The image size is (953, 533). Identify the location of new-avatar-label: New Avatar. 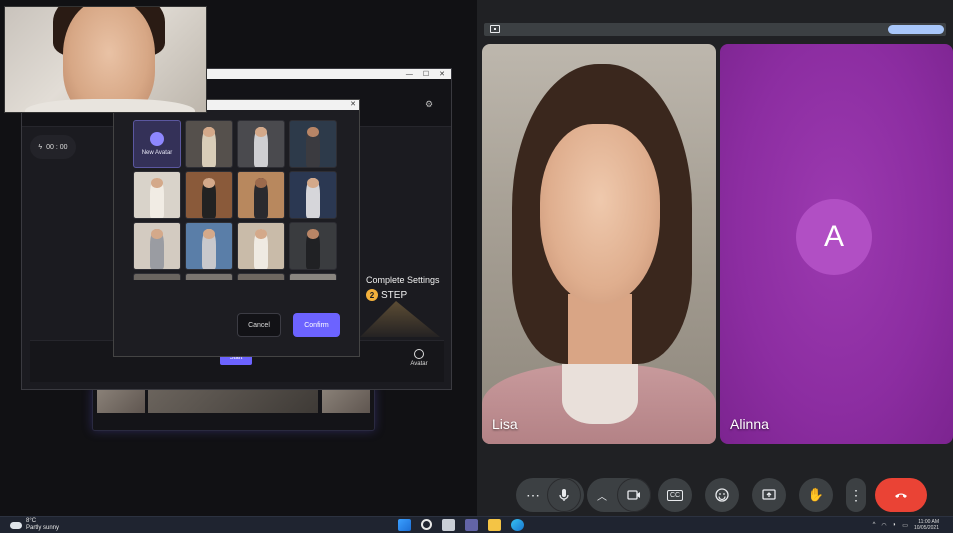
(157, 153).